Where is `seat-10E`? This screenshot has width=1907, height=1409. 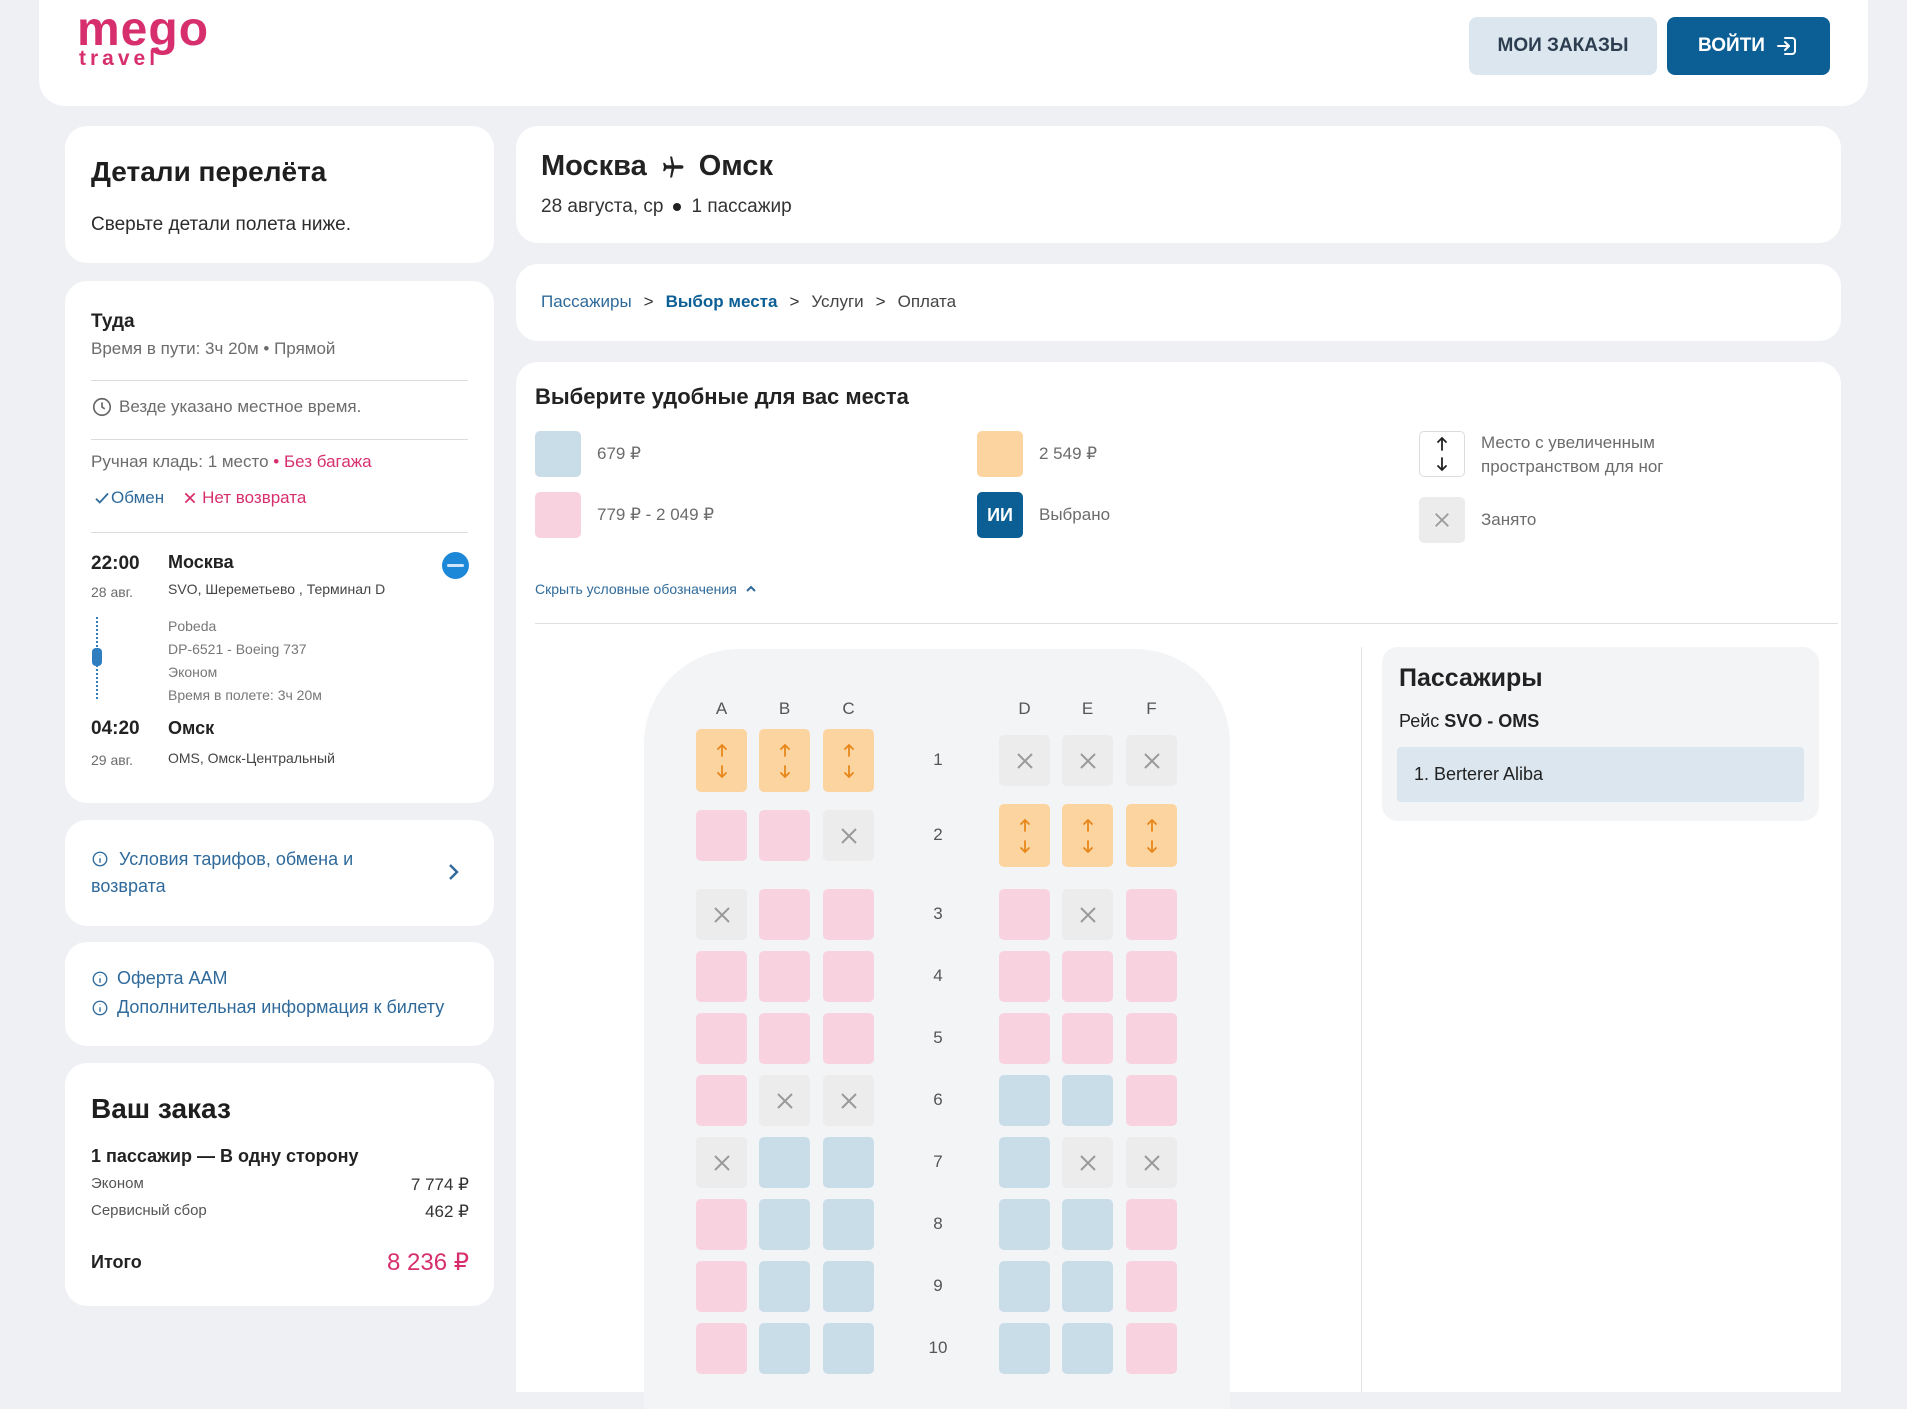 seat-10E is located at coordinates (1087, 1348).